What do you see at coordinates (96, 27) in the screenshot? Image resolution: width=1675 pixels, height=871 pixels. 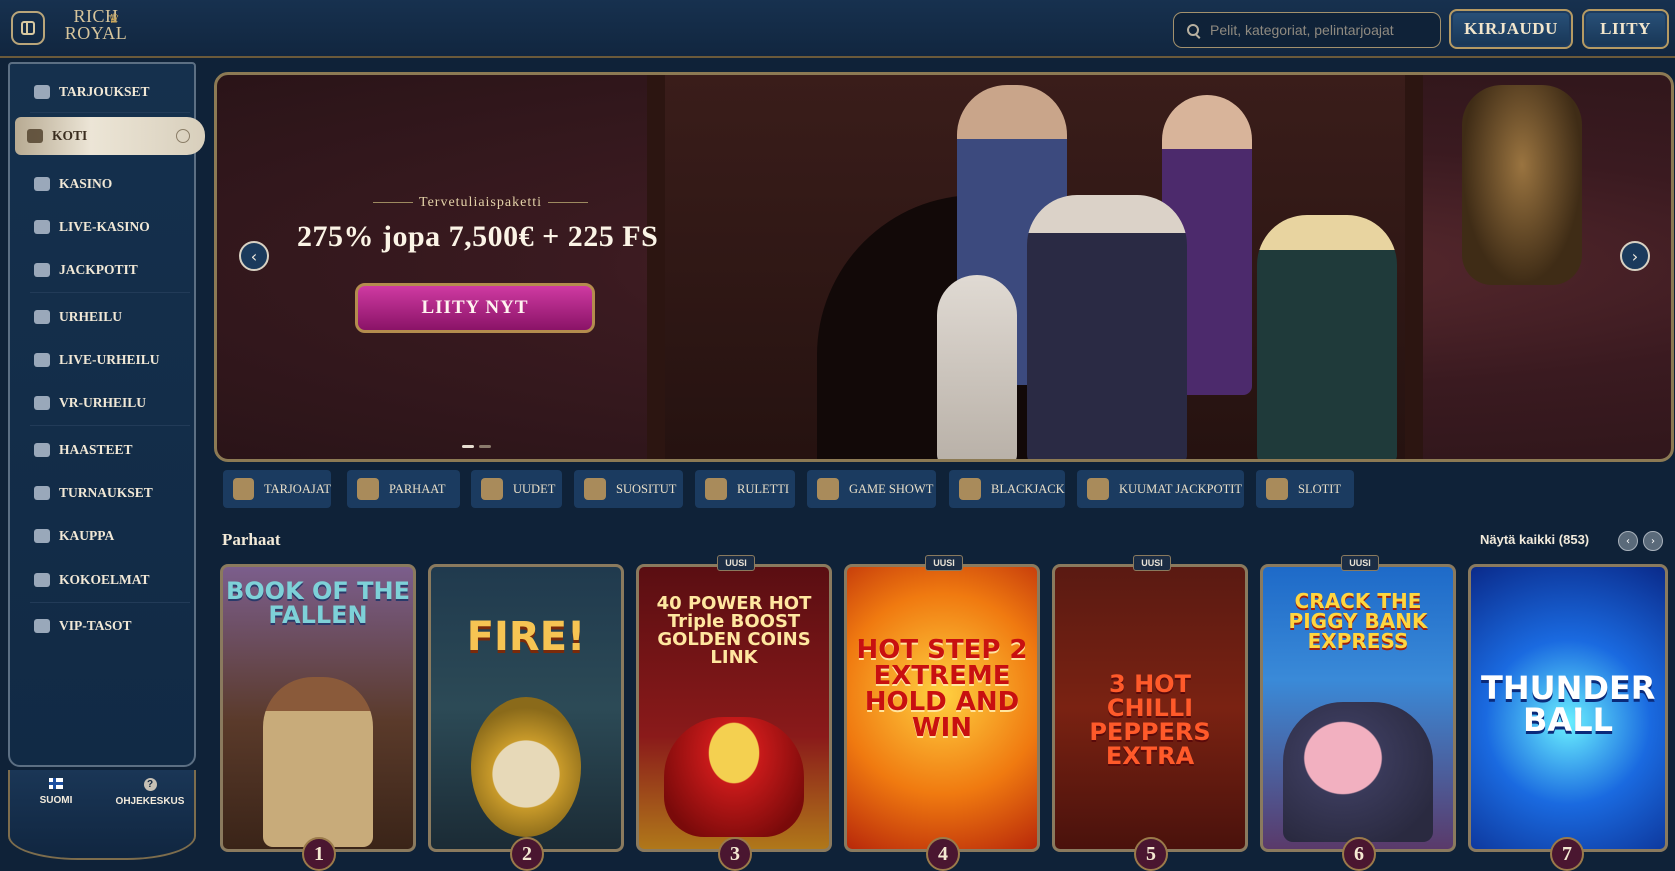 I see `rich-royal-logo: ♛ RICH ROYAL` at bounding box center [96, 27].